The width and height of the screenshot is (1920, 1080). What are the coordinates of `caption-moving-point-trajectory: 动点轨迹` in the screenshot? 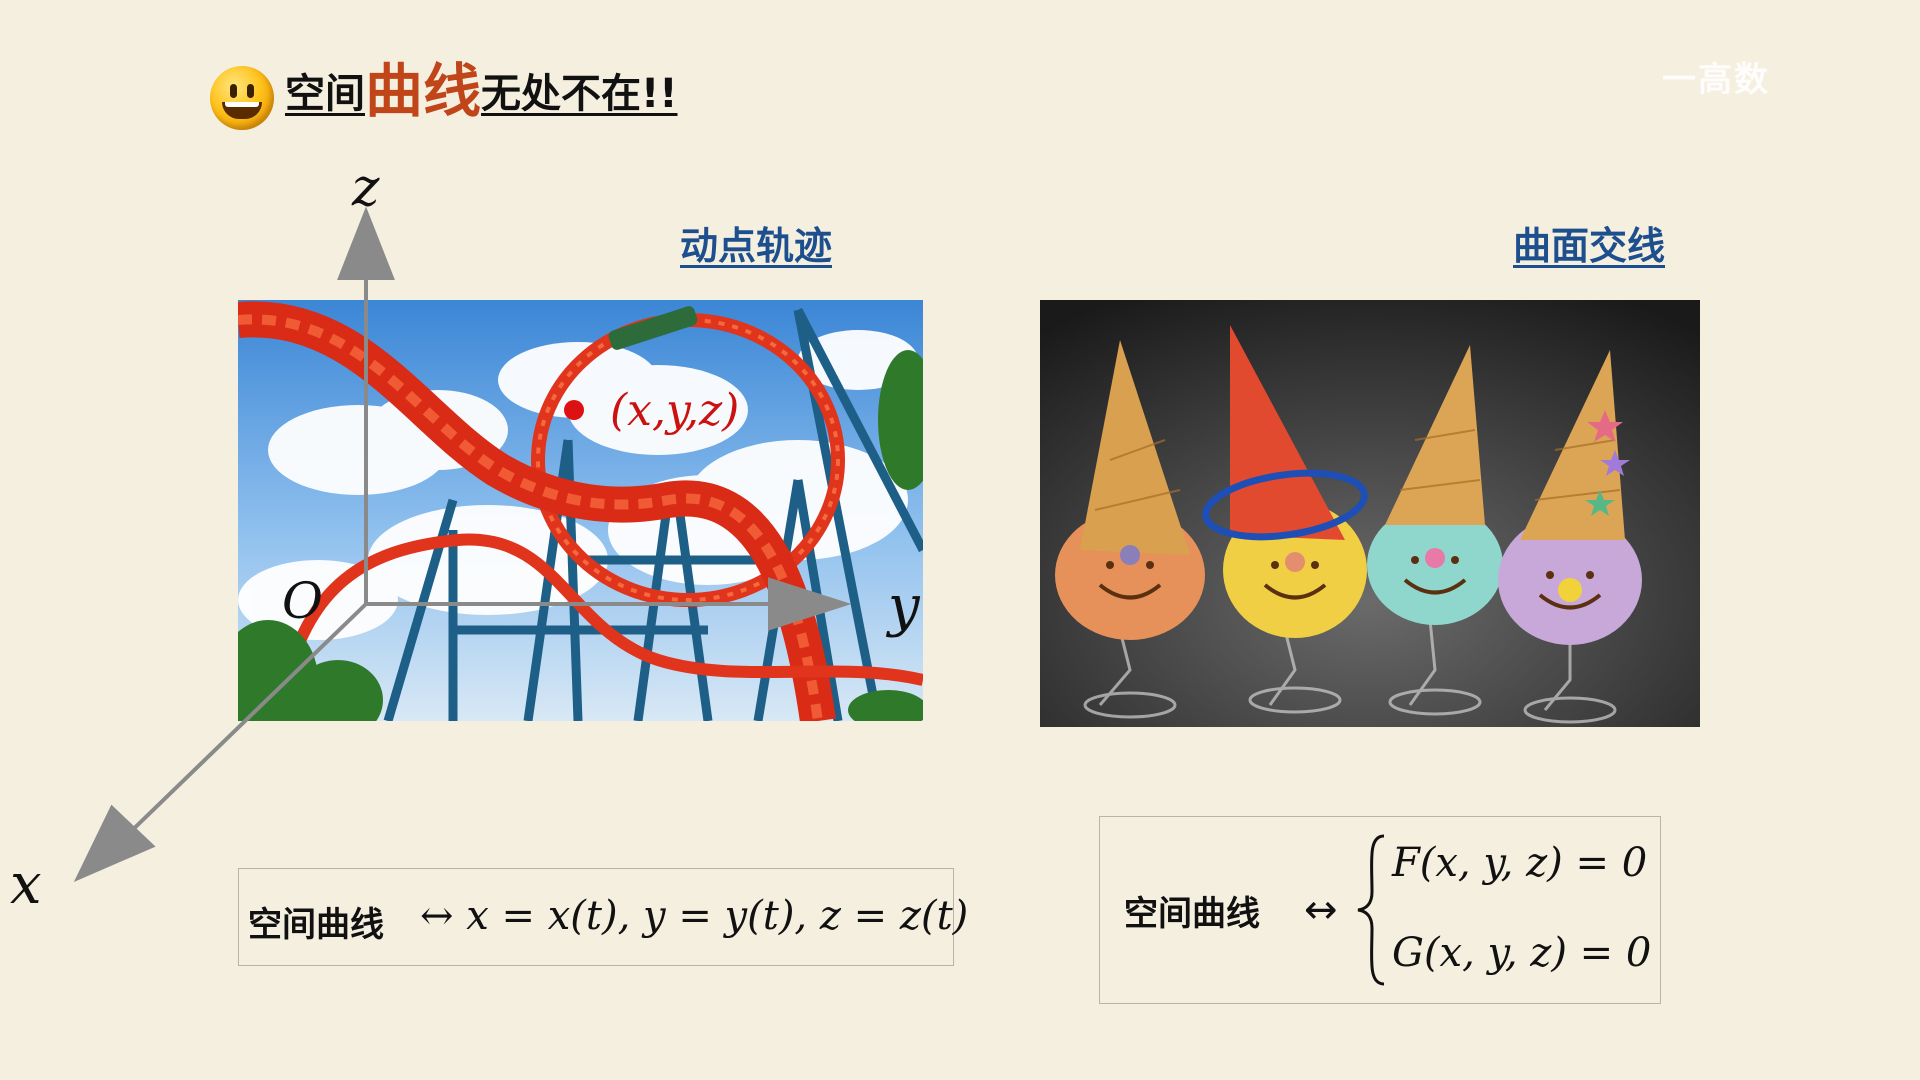 It's located at (756, 242).